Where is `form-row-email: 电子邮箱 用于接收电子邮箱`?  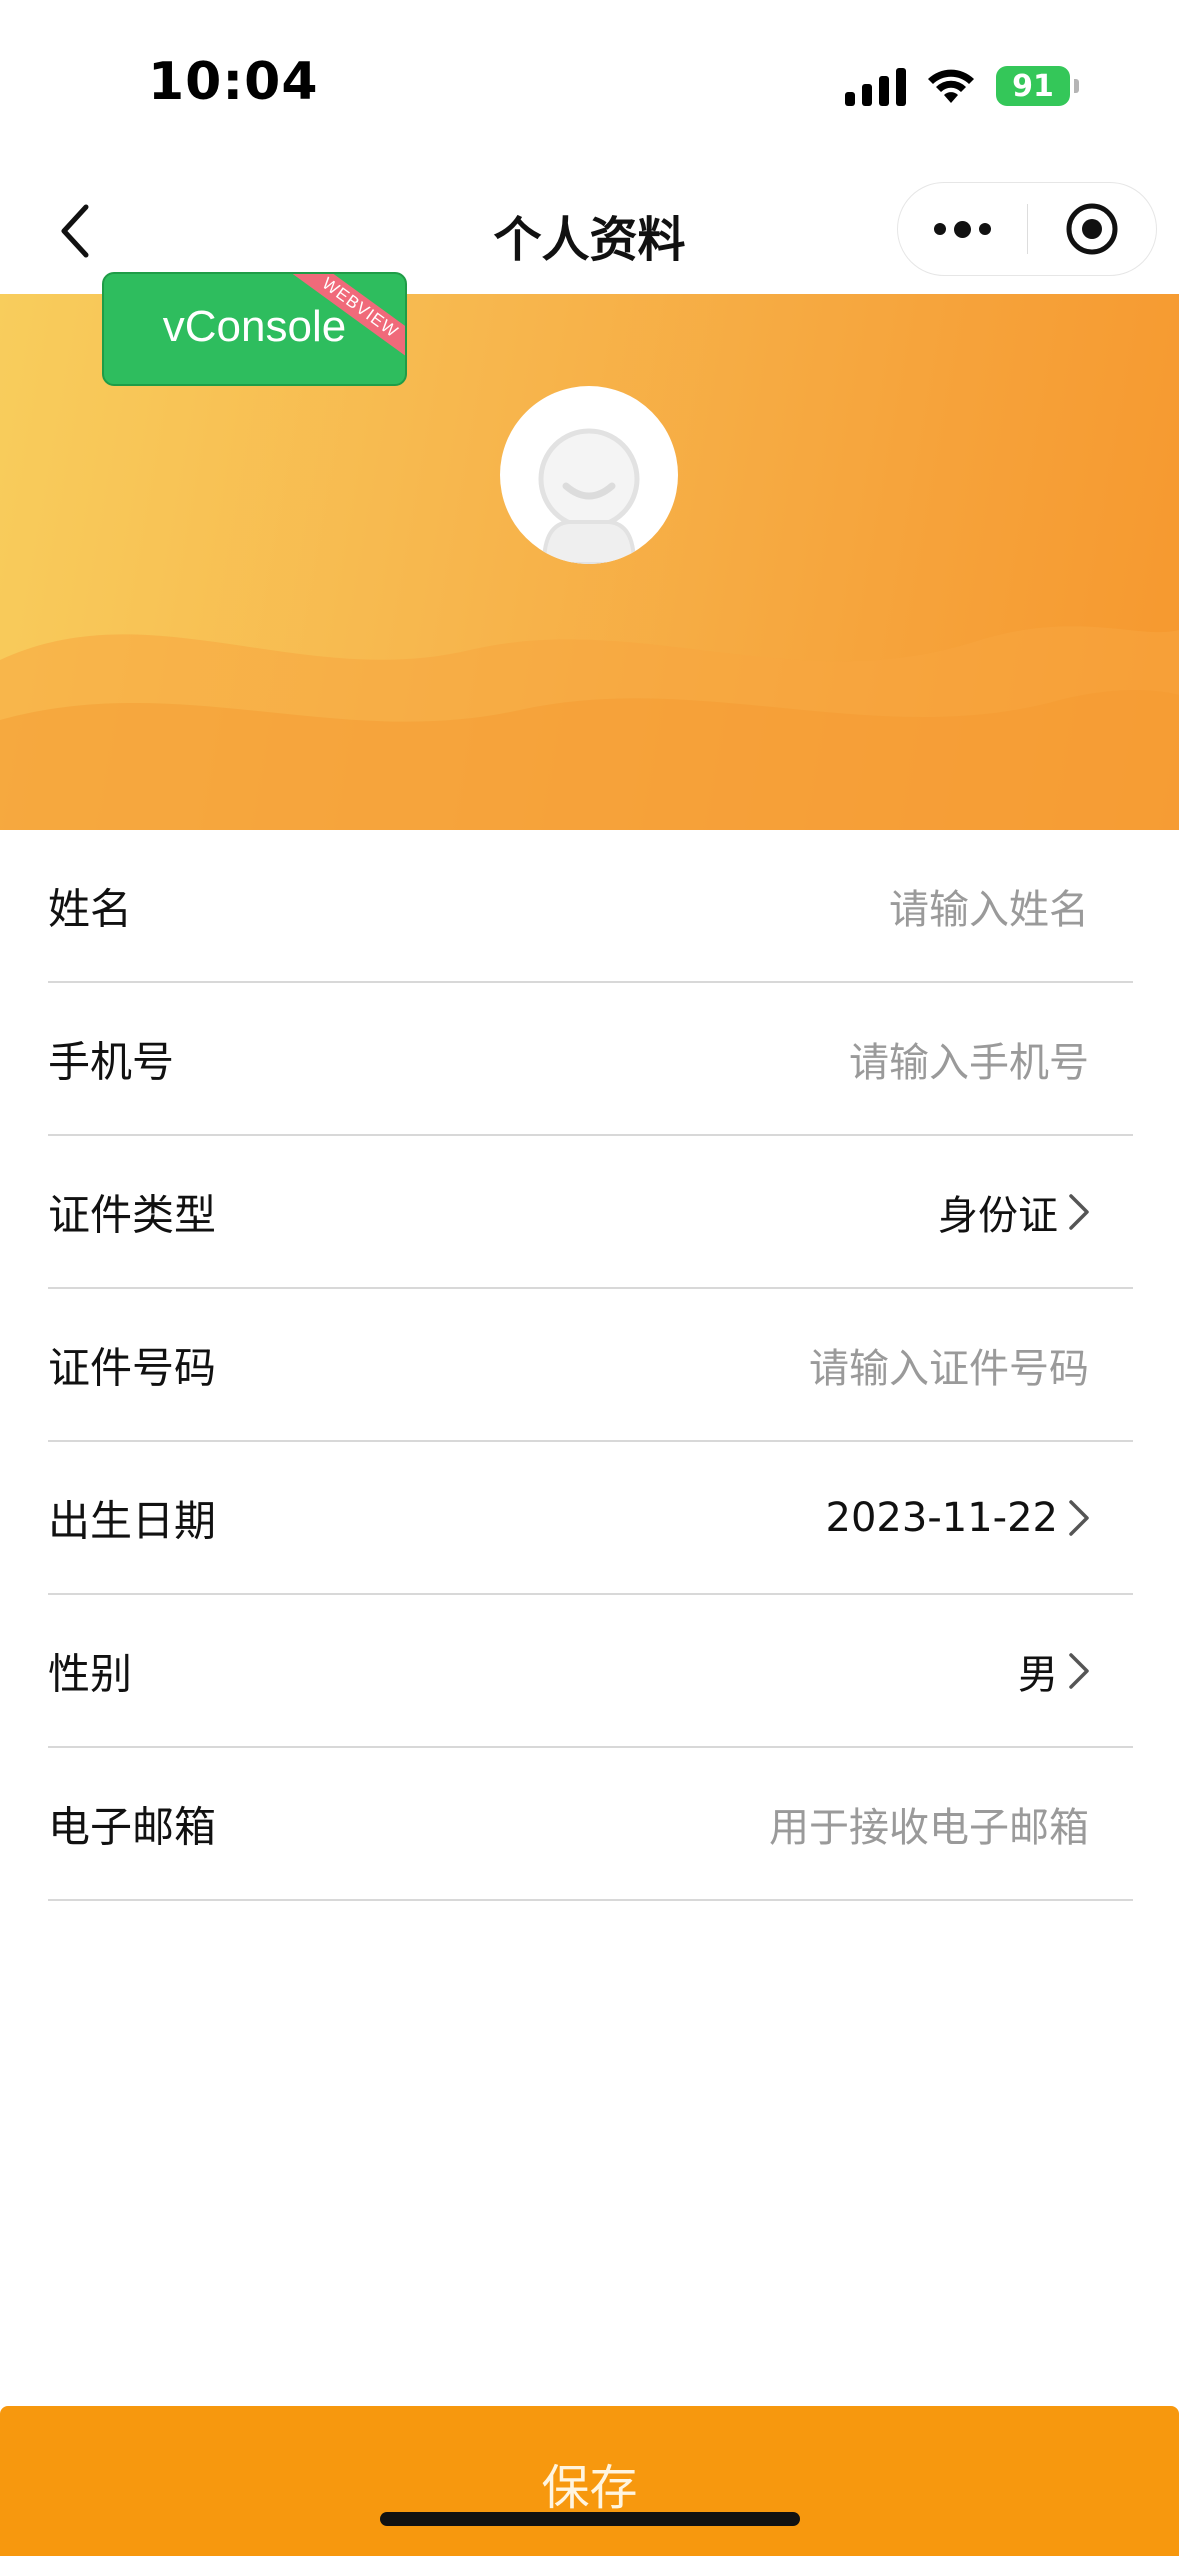 form-row-email: 电子邮箱 用于接收电子邮箱 is located at coordinates (590, 1824).